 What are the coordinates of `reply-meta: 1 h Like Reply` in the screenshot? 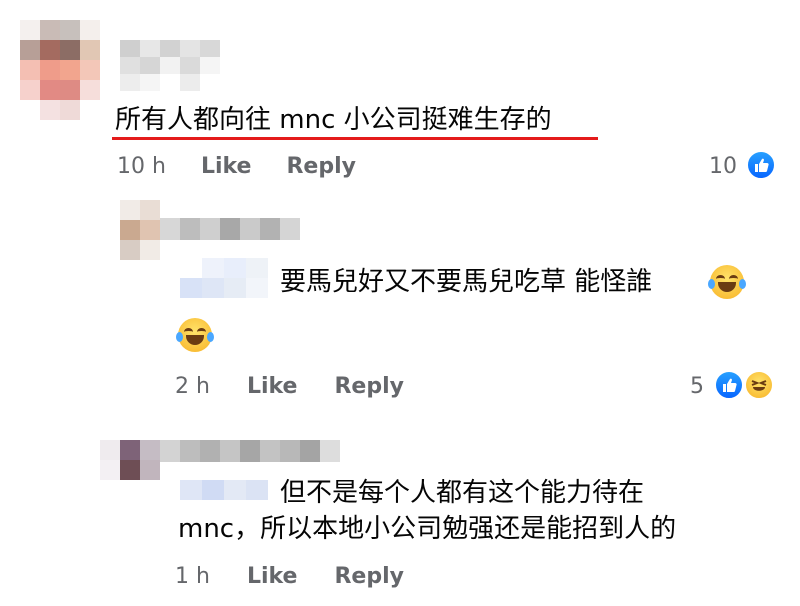 It's located at (289, 576).